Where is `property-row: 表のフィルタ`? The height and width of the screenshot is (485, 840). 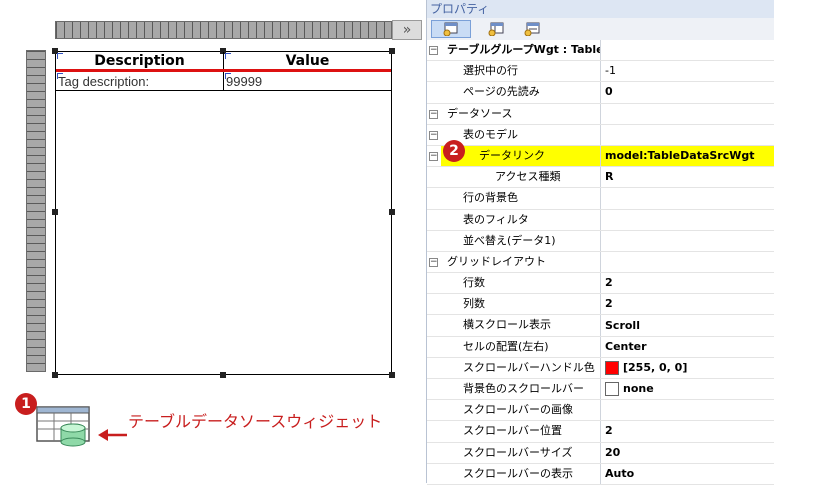 property-row: 表のフィルタ is located at coordinates (600, 220).